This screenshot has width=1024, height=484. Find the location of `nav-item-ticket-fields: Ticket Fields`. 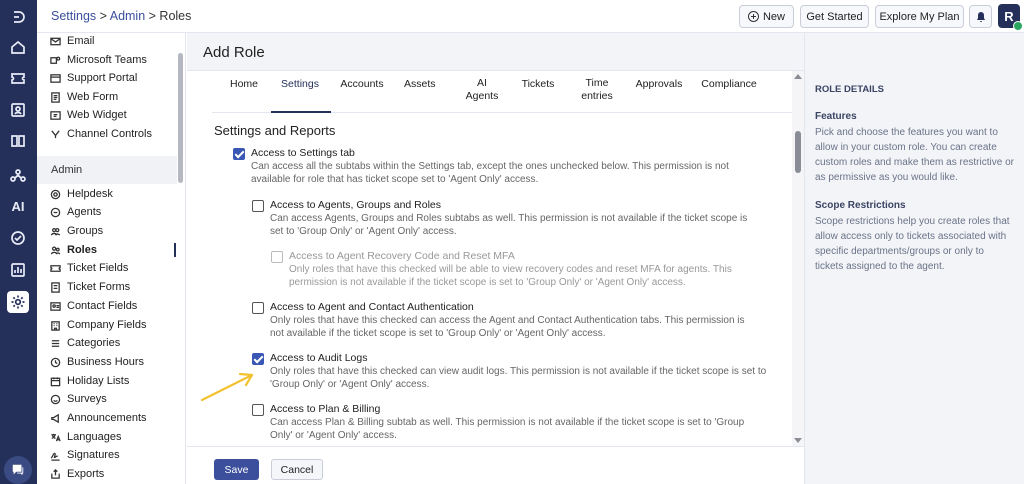

nav-item-ticket-fields: Ticket Fields is located at coordinates (88, 268).